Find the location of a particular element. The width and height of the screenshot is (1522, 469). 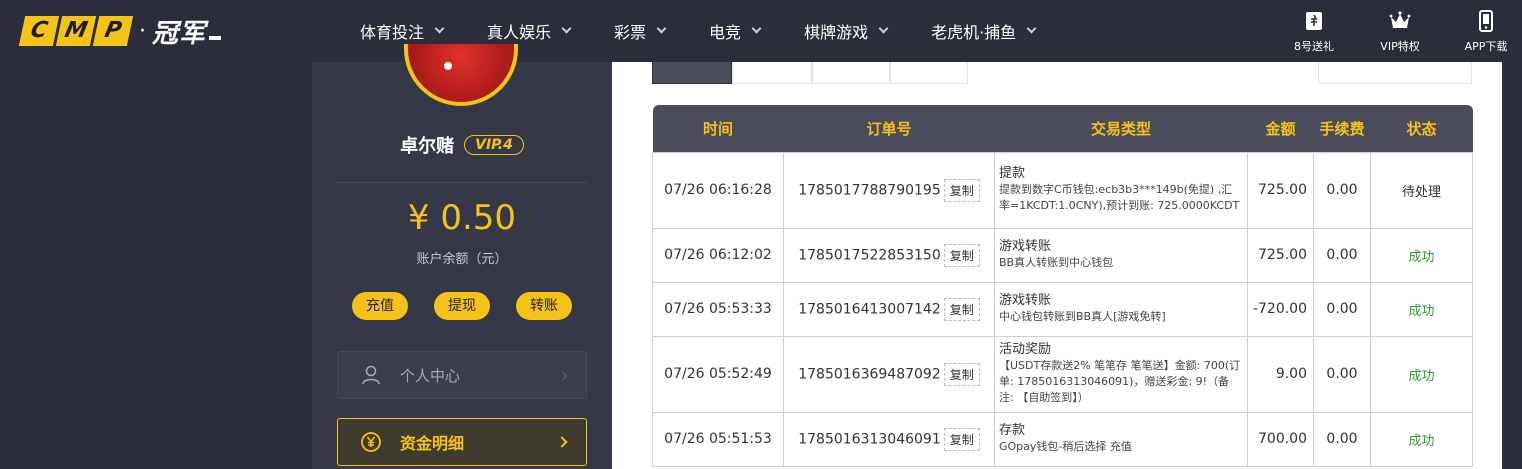

nav-card-games: 棋牌游戏 is located at coordinates (846, 31).